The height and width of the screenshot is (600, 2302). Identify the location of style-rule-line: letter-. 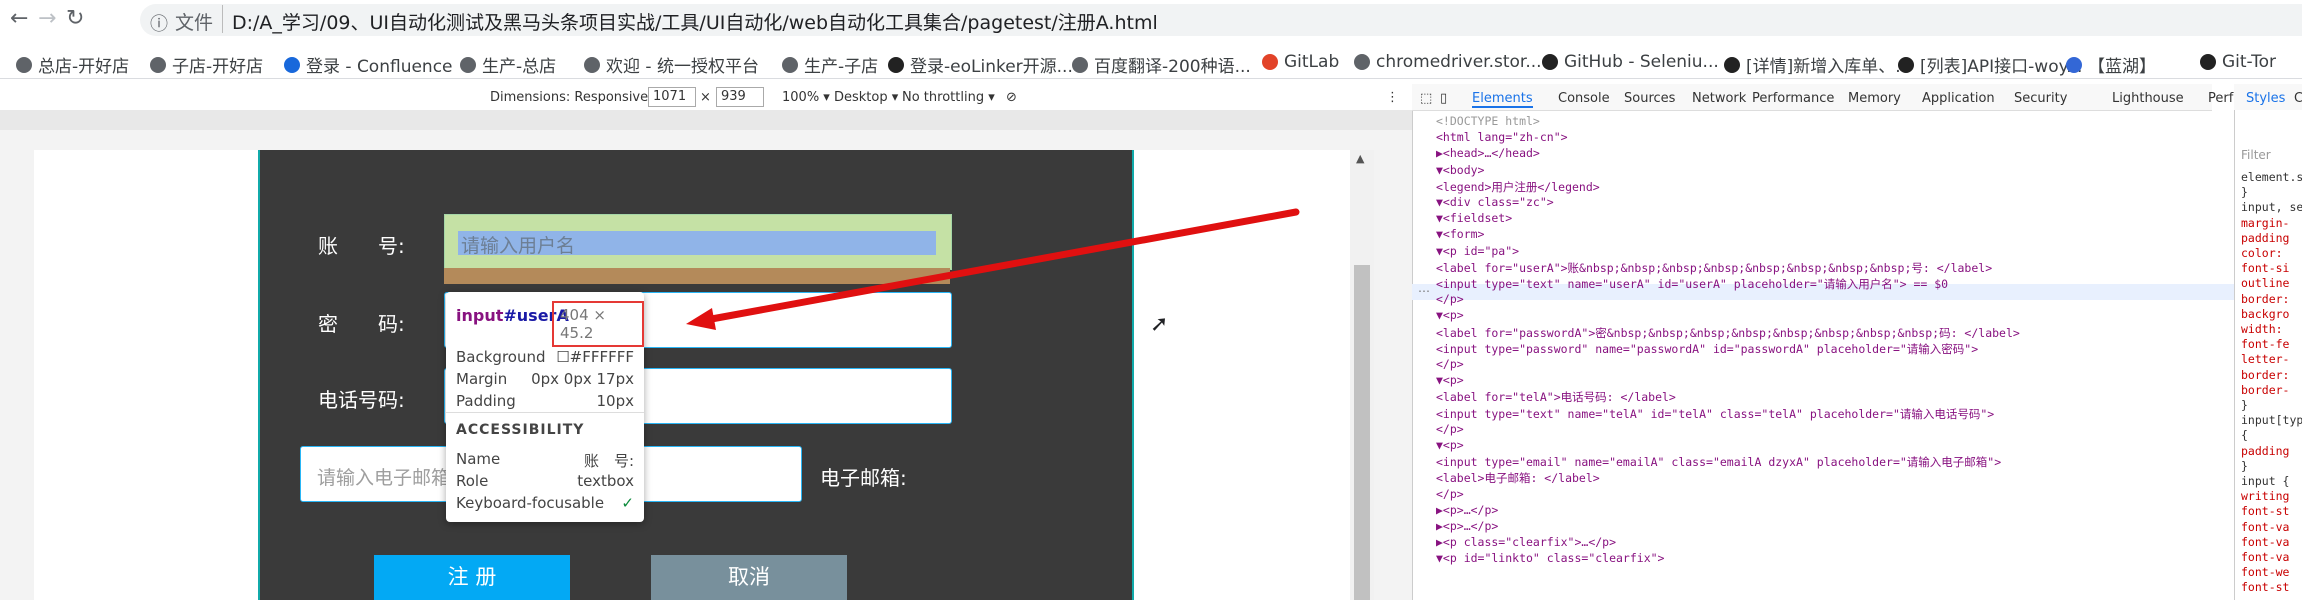
(2265, 359).